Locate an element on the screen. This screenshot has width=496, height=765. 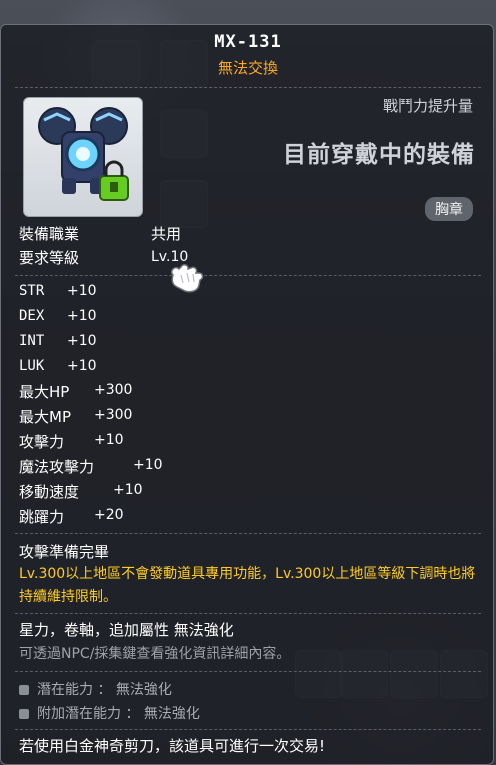
potential-label: 潛在能力 ： 無法強化 is located at coordinates (104, 690).